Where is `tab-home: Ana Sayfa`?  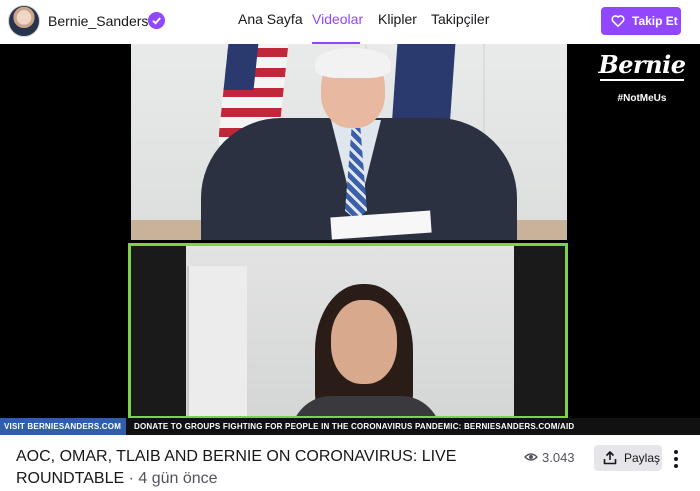 tab-home: Ana Sayfa is located at coordinates (270, 19).